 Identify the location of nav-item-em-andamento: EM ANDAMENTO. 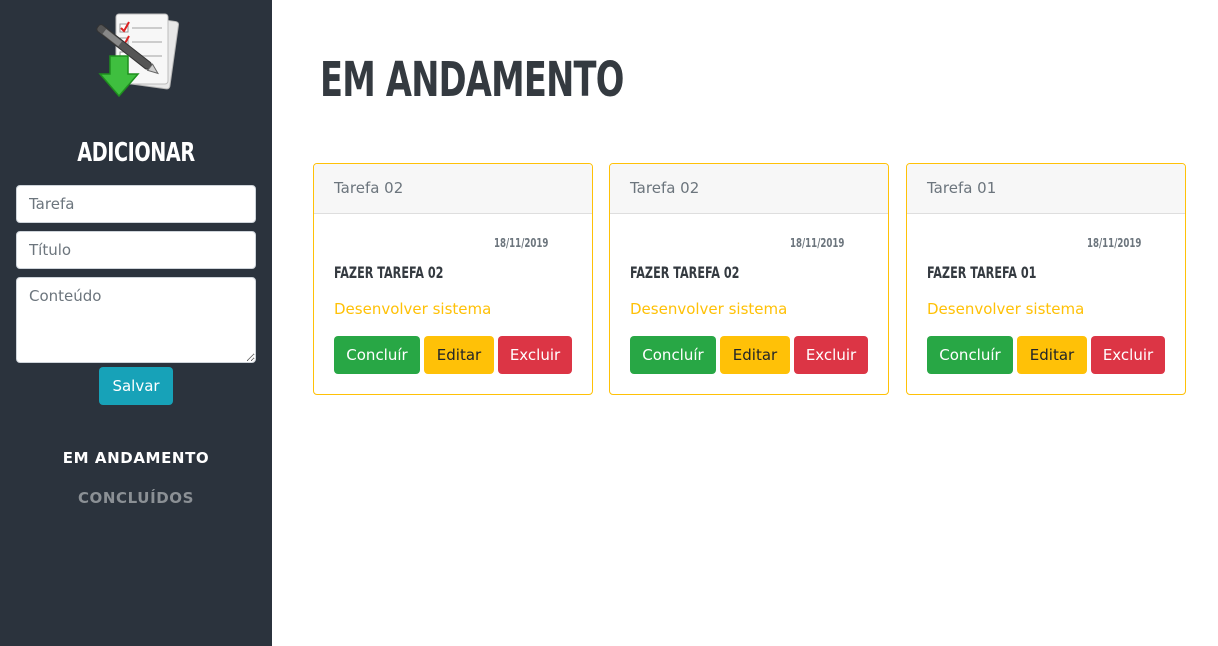
(136, 458).